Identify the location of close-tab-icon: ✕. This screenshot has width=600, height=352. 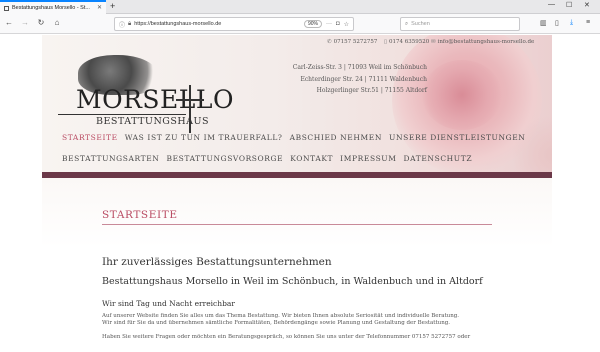
(99, 7).